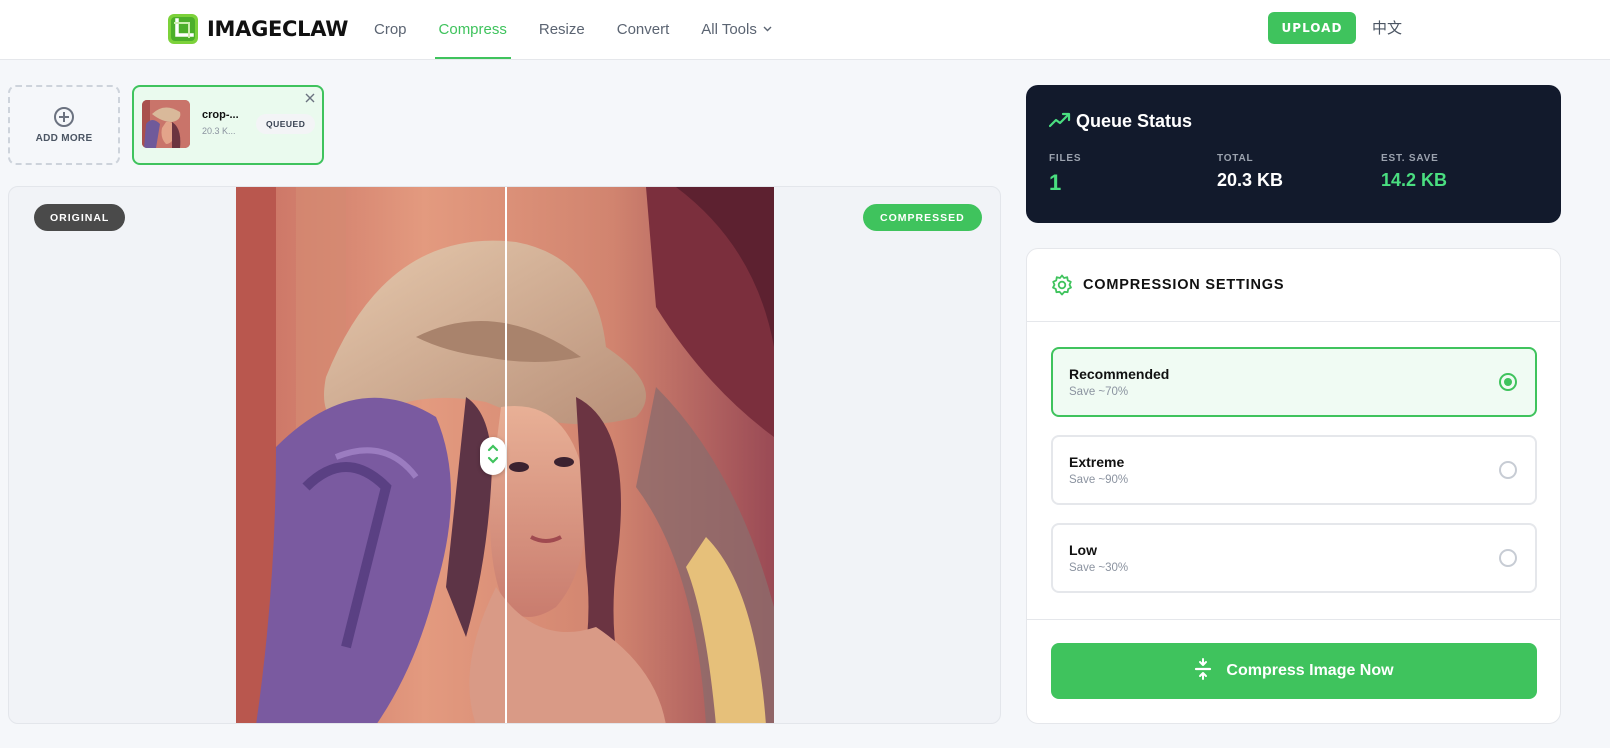 This screenshot has height=748, width=1610. I want to click on radio-recommended, so click(1508, 382).